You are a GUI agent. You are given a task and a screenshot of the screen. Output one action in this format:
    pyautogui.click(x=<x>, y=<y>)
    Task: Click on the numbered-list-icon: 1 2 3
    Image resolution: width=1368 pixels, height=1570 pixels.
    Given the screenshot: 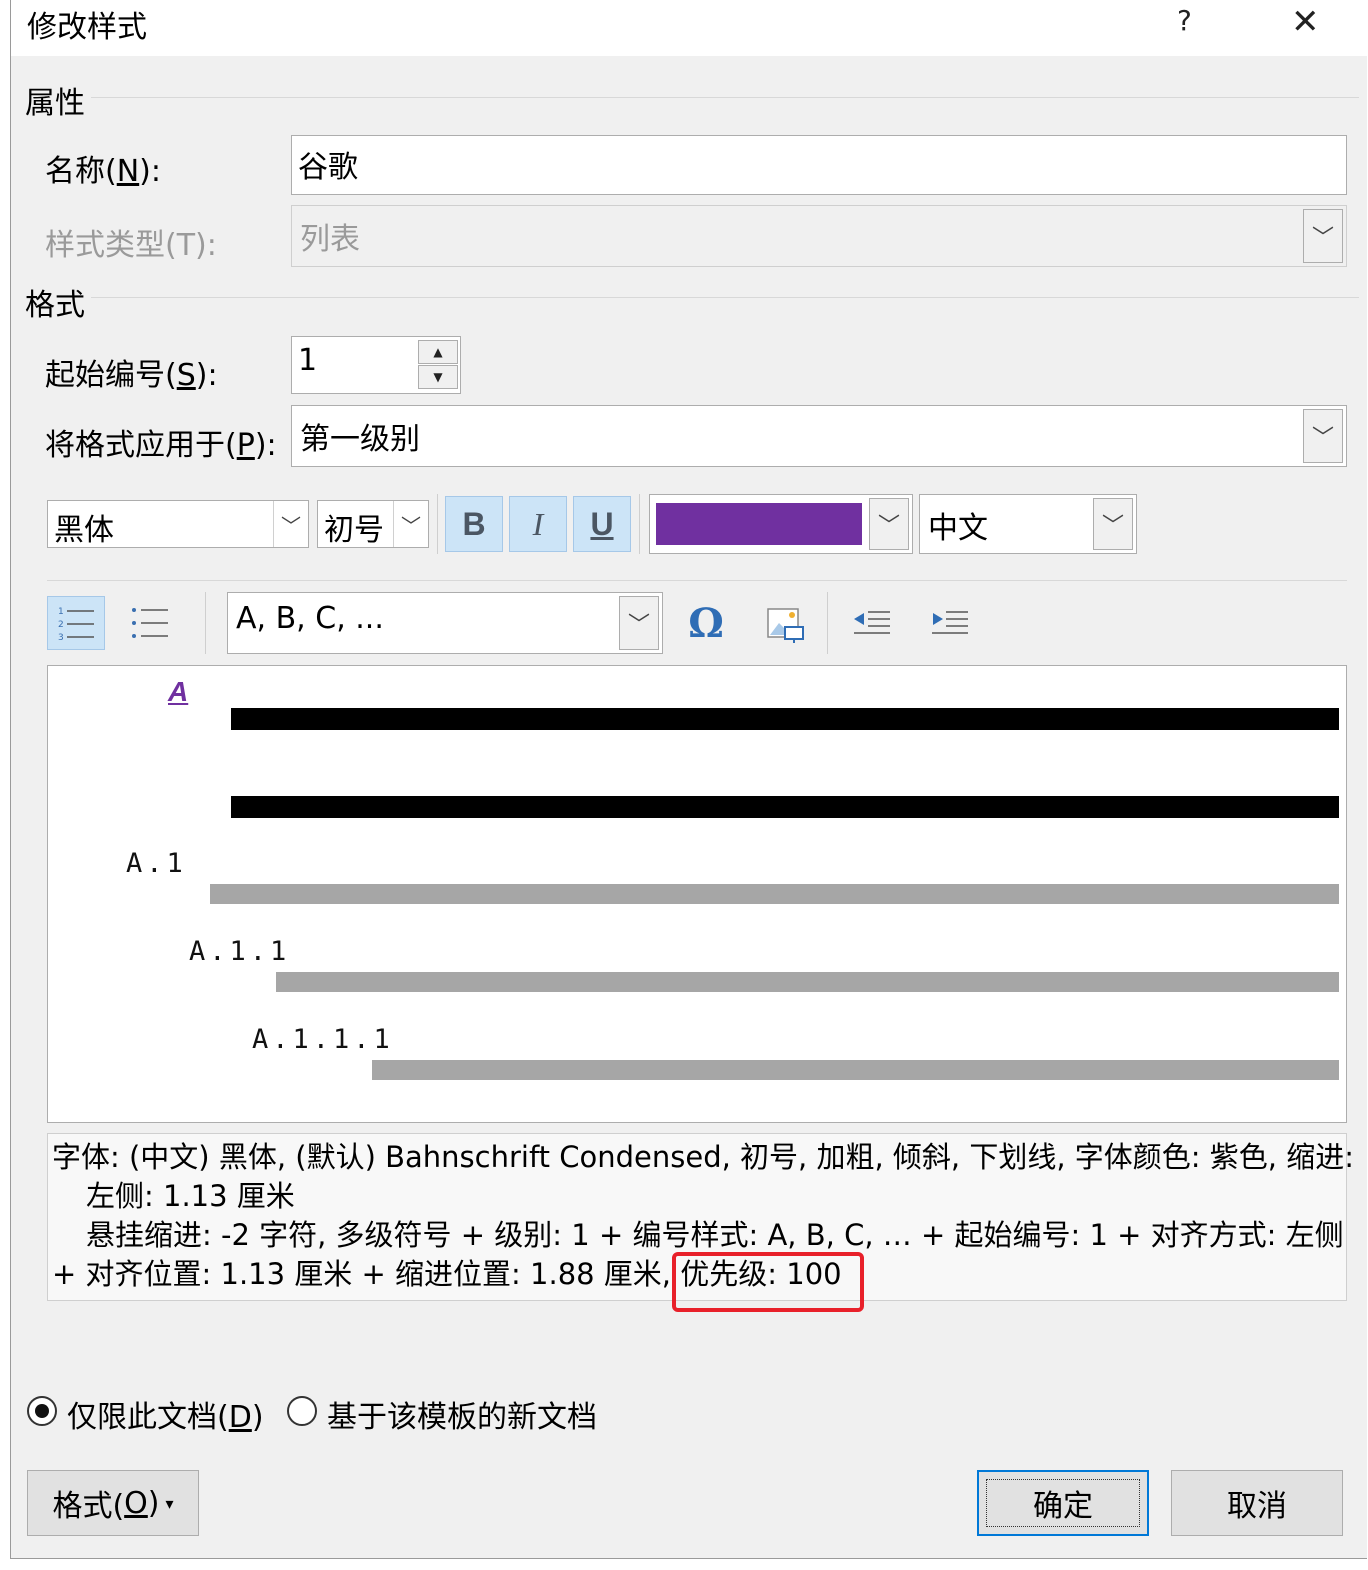 What is the action you would take?
    pyautogui.click(x=76, y=623)
    